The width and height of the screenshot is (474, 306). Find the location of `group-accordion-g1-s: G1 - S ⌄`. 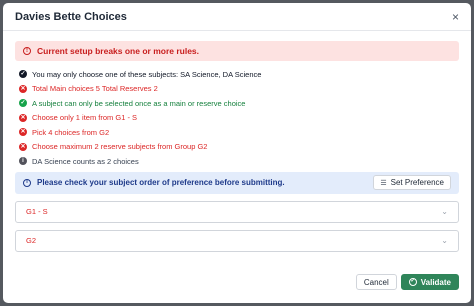

group-accordion-g1-s: G1 - S ⌄ is located at coordinates (237, 211).